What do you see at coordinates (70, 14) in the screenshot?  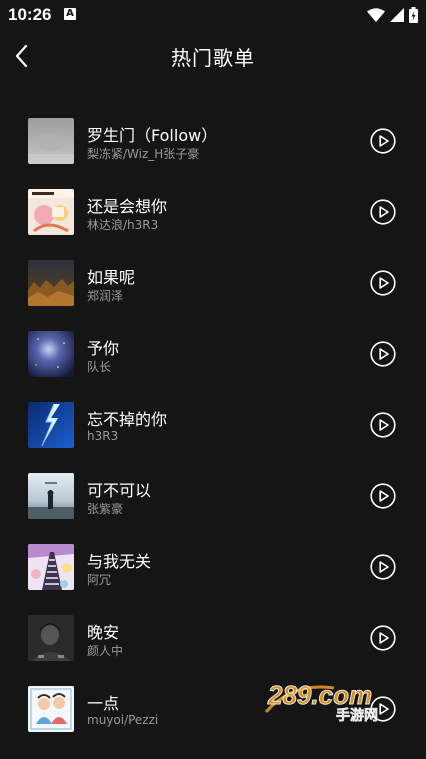 I see `a-letter-icon: A` at bounding box center [70, 14].